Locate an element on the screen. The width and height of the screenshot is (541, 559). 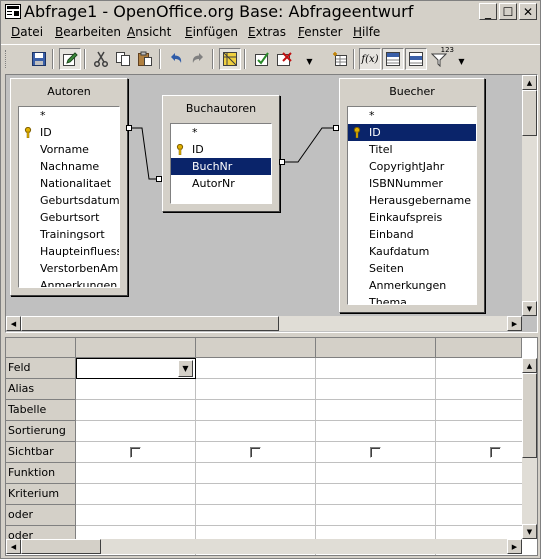
grid-row-divider is located at coordinates (299, 483).